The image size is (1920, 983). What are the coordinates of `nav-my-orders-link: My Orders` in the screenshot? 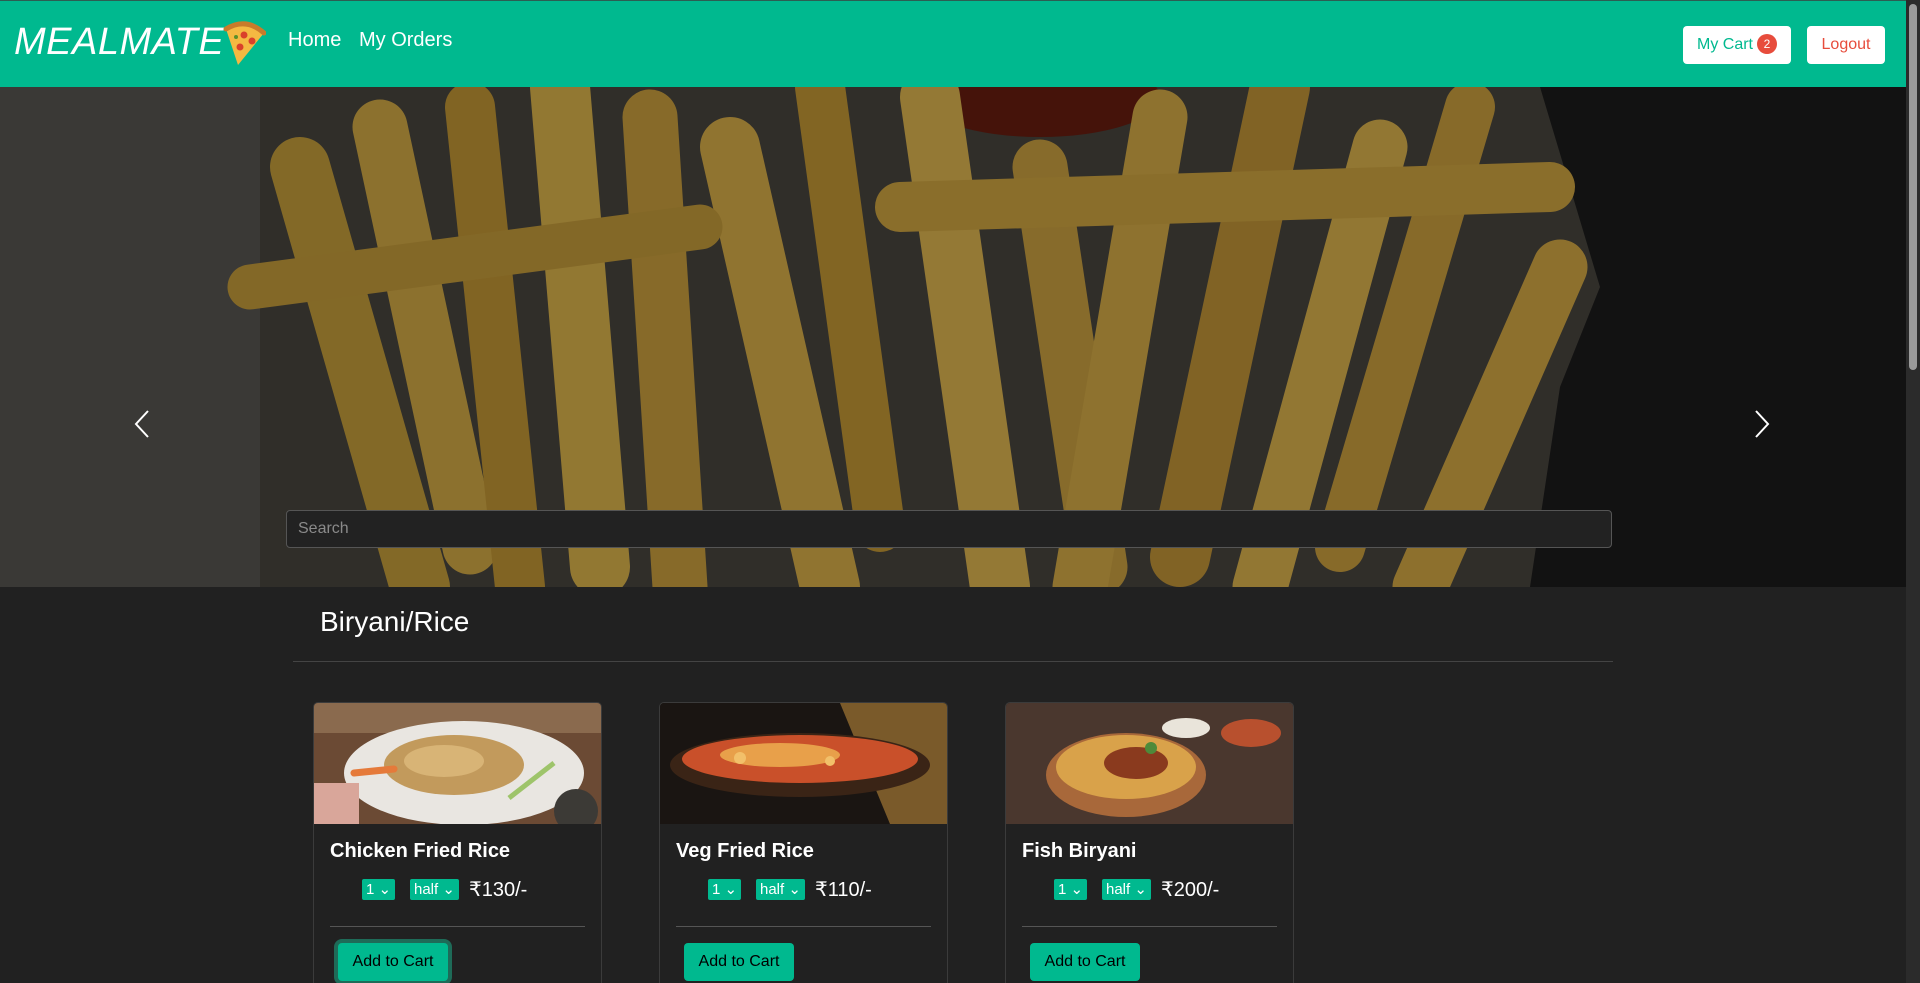 It's located at (405, 40).